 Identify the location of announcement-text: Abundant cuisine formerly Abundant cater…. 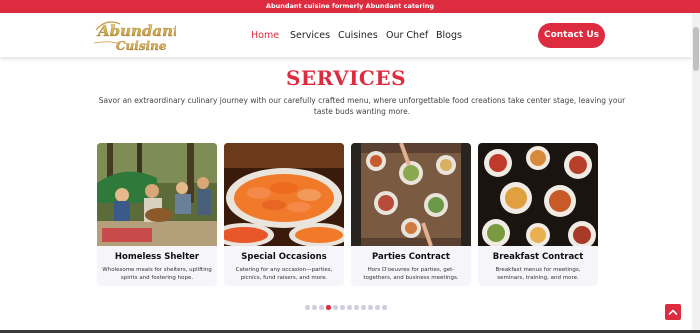
(350, 6).